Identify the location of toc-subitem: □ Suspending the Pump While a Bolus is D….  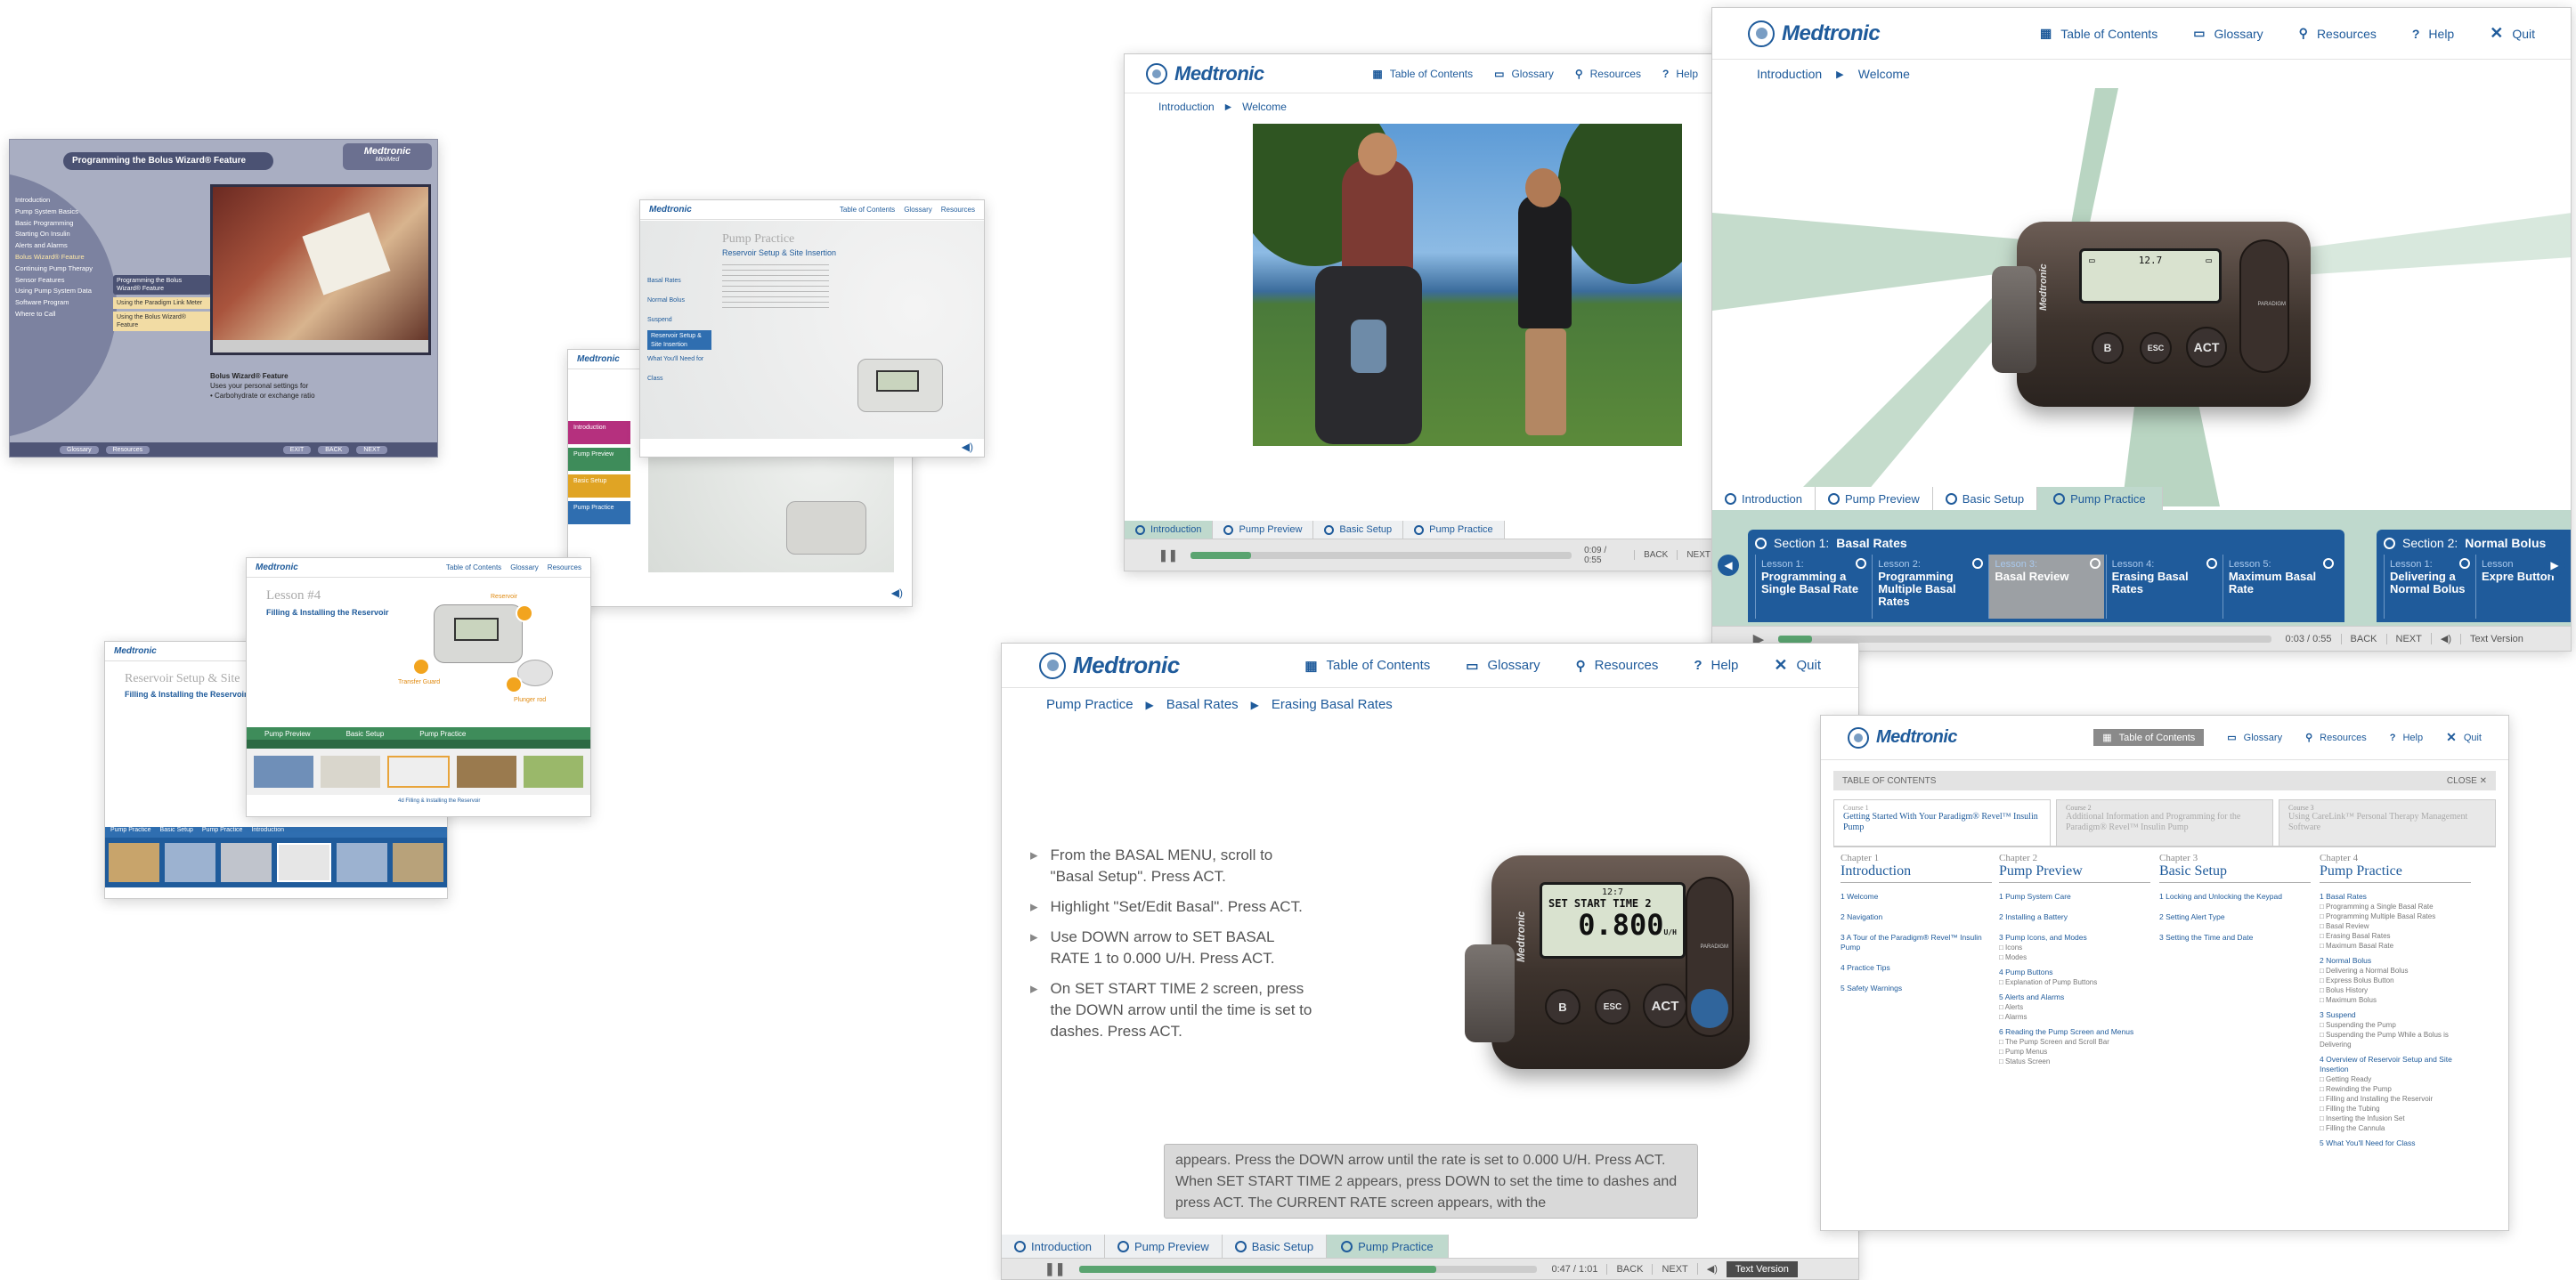
(2395, 1039).